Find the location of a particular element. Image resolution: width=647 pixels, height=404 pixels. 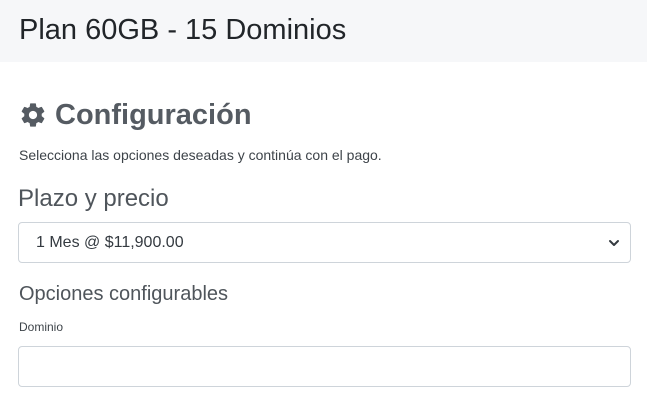

gear-icon is located at coordinates (33, 115).